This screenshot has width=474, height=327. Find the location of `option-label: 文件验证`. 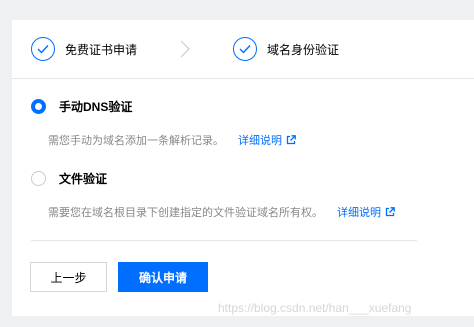

option-label: 文件验证 is located at coordinates (83, 179).